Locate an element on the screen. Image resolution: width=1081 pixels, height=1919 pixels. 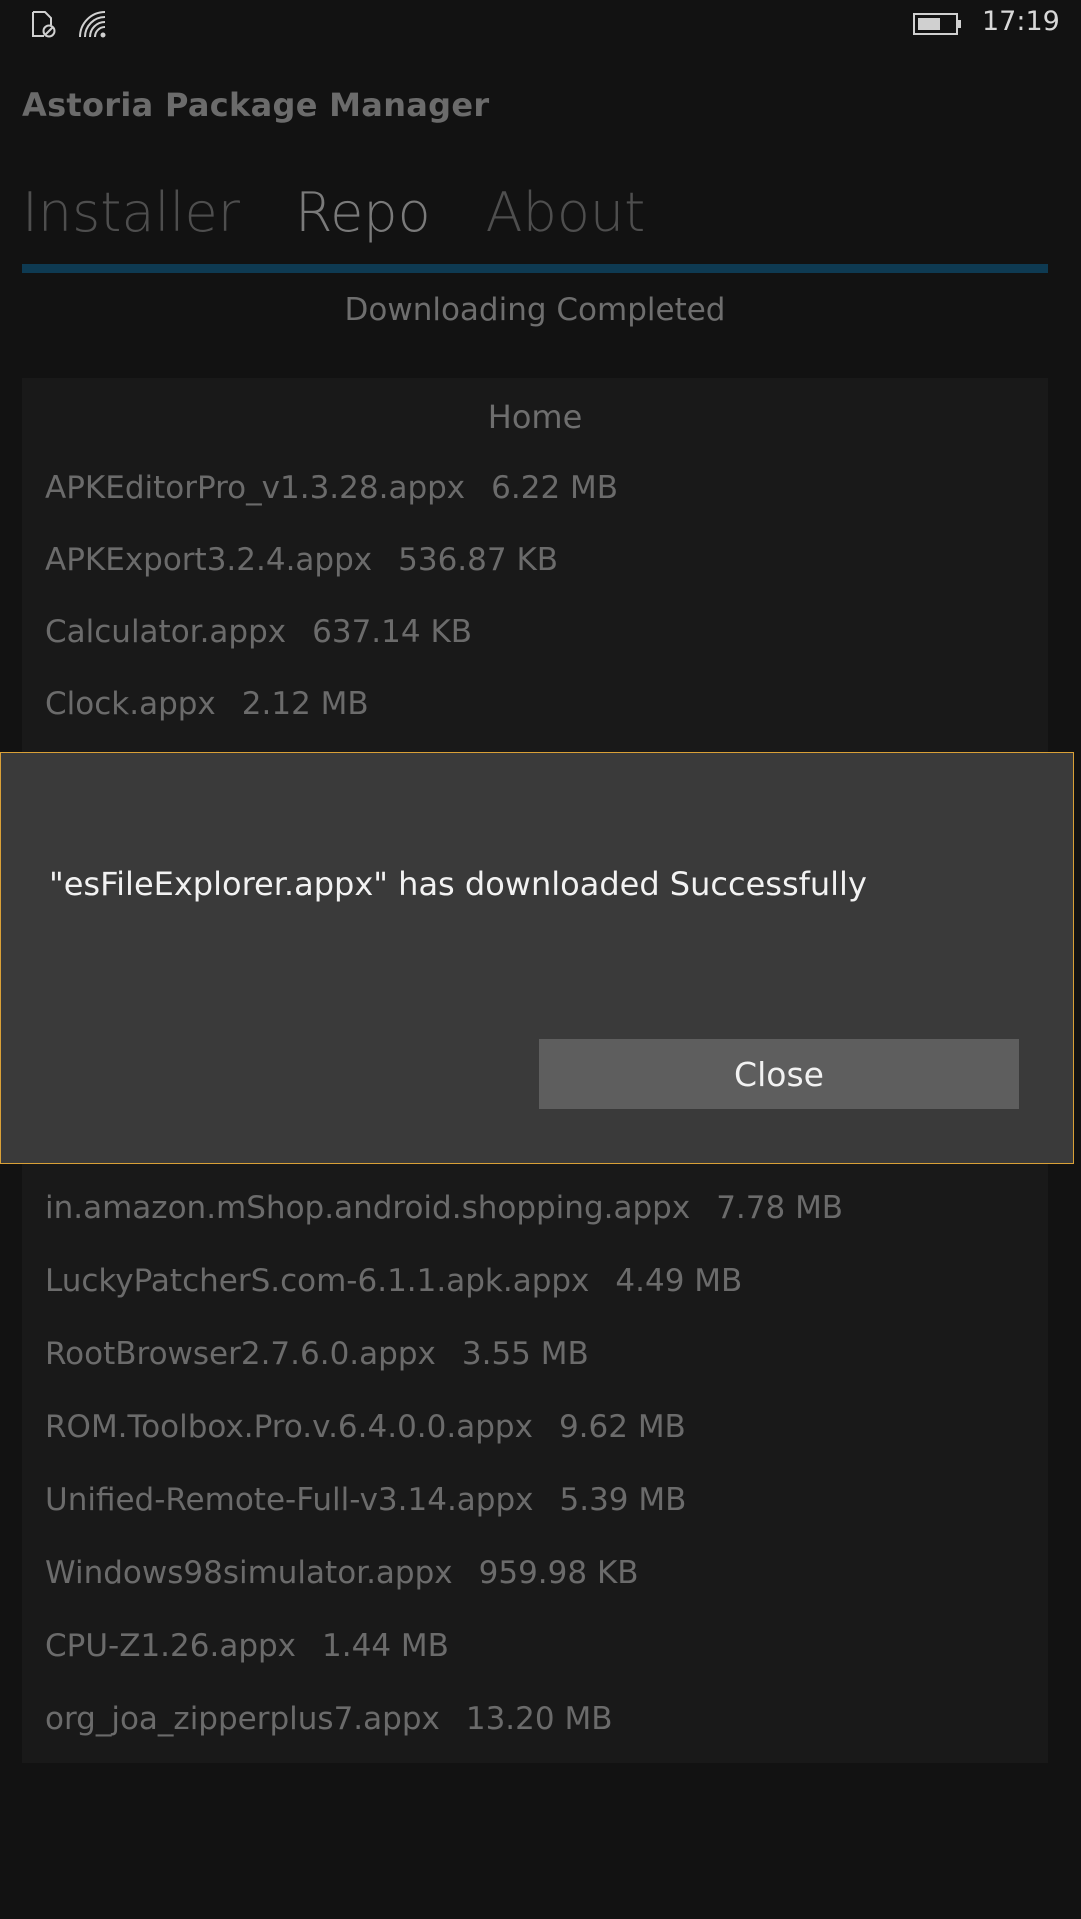
file-name: LuckyPatcherS.com-6.1.1.apk.appx is located at coordinates (317, 1281).